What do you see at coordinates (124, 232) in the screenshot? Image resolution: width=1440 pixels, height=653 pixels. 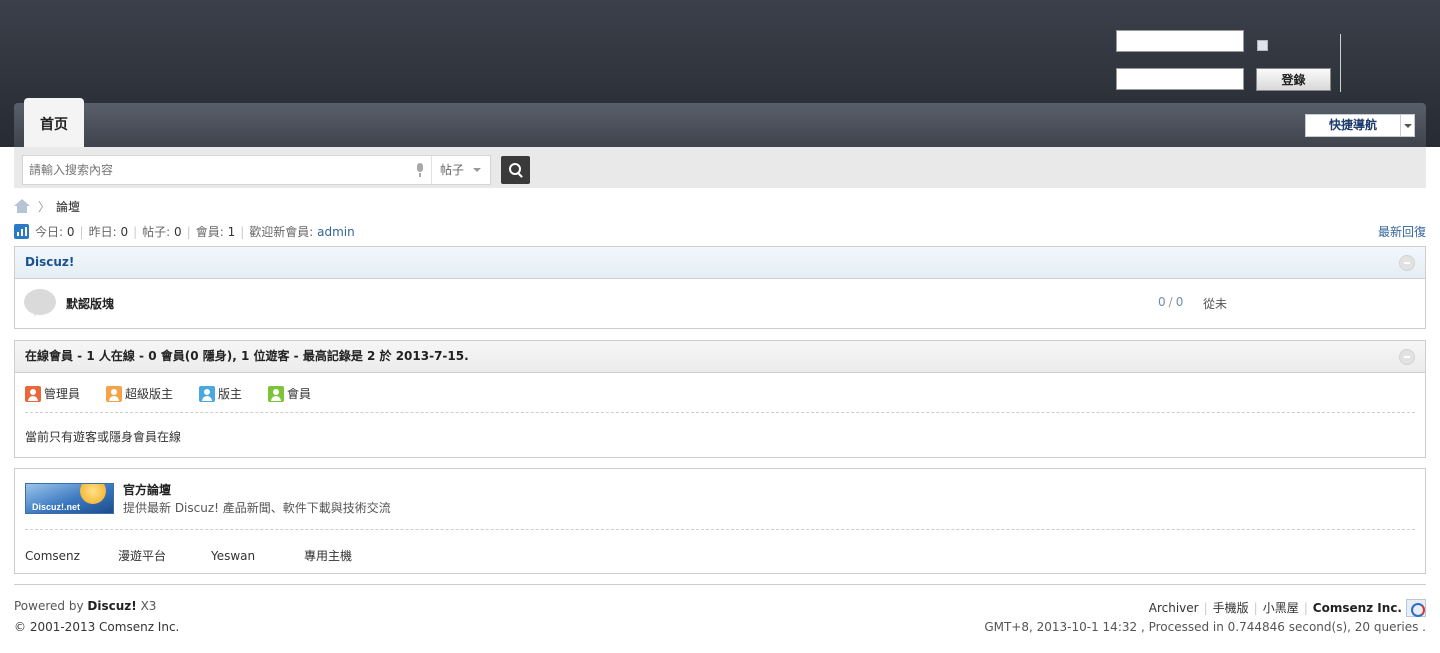 I see `stat-yesterday-value: 0` at bounding box center [124, 232].